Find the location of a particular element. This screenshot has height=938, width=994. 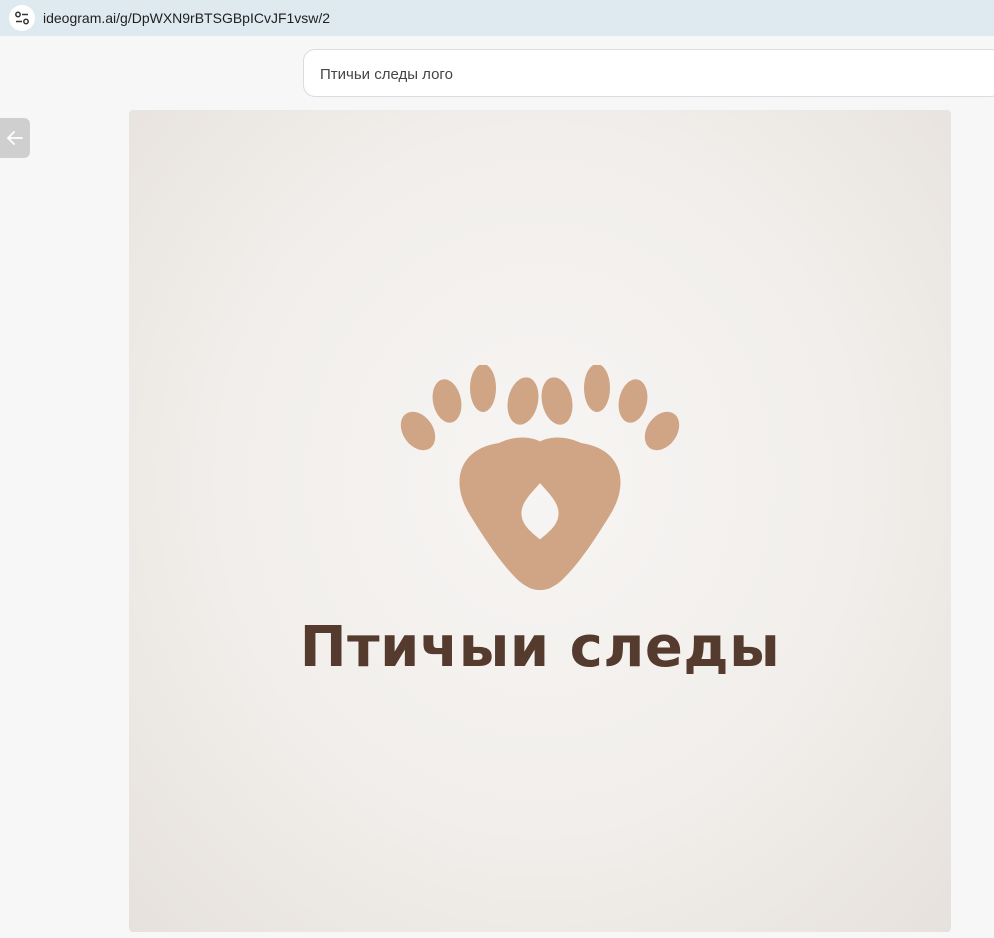

right-foot is located at coordinates (599, 478).